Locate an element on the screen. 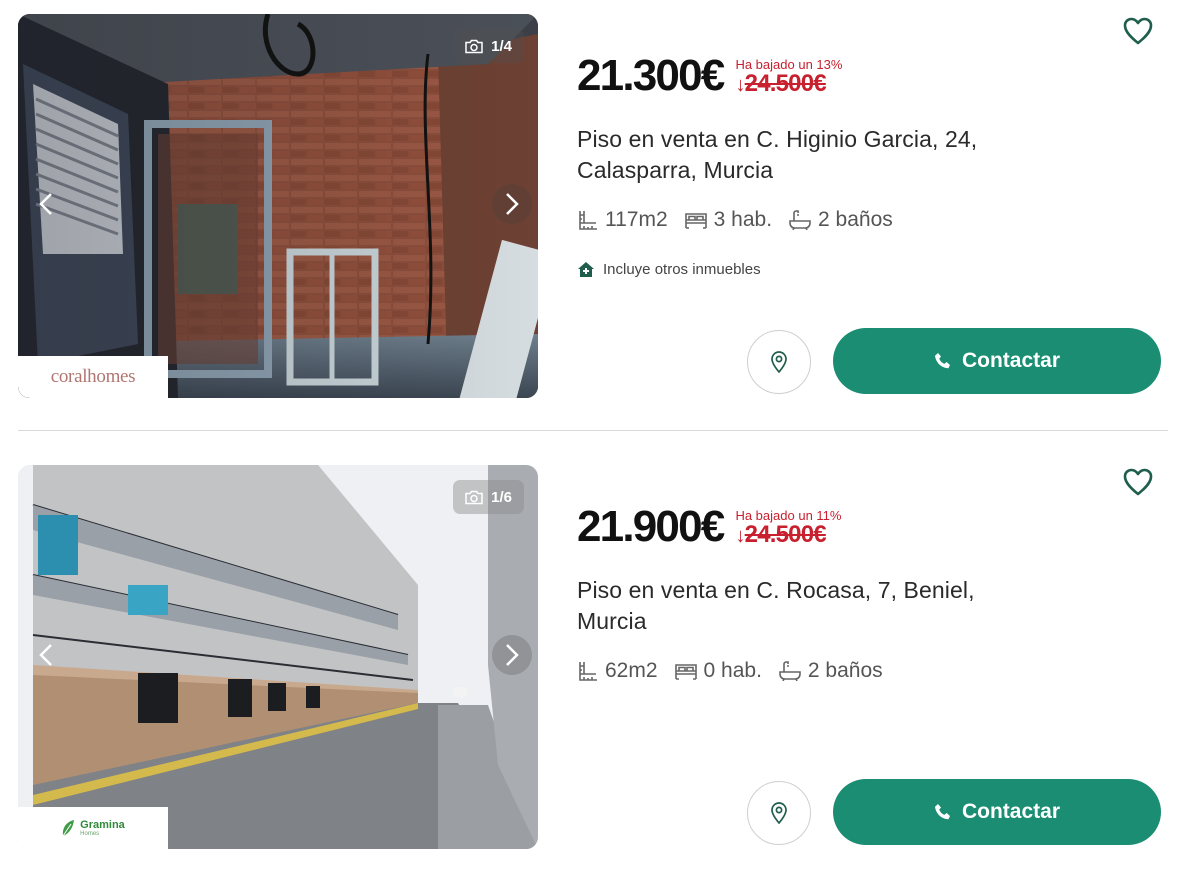 Image resolution: width=1200 pixels, height=873 pixels. price-drop: Ha bajado un 11% ↓24.500€ is located at coordinates (788, 527).